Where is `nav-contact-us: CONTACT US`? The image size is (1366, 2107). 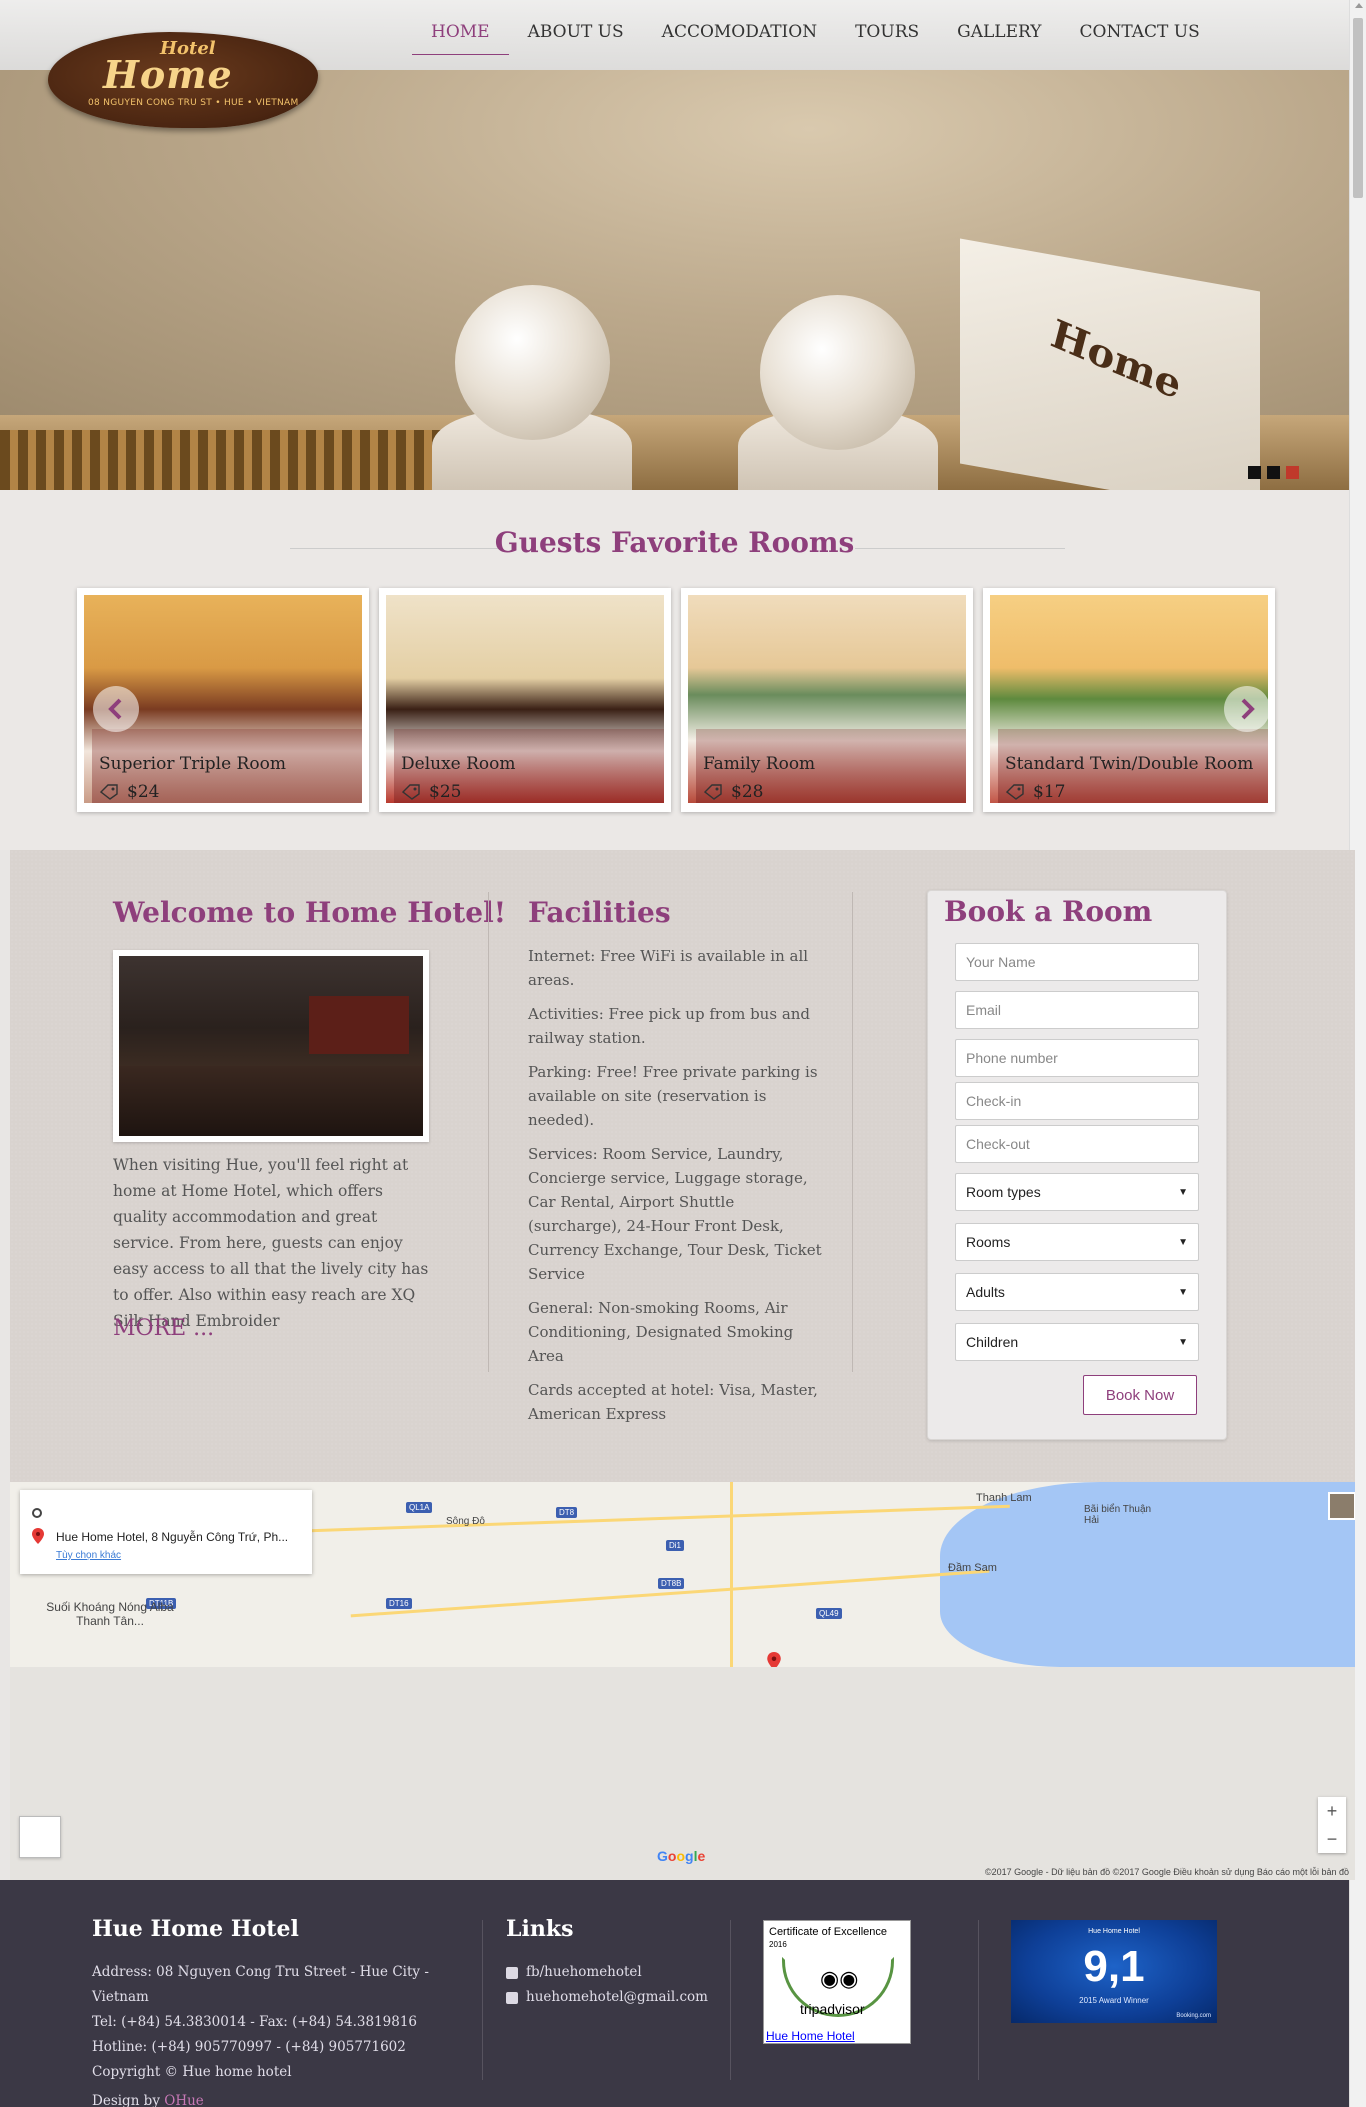
nav-contact-us: CONTACT US is located at coordinates (1140, 36).